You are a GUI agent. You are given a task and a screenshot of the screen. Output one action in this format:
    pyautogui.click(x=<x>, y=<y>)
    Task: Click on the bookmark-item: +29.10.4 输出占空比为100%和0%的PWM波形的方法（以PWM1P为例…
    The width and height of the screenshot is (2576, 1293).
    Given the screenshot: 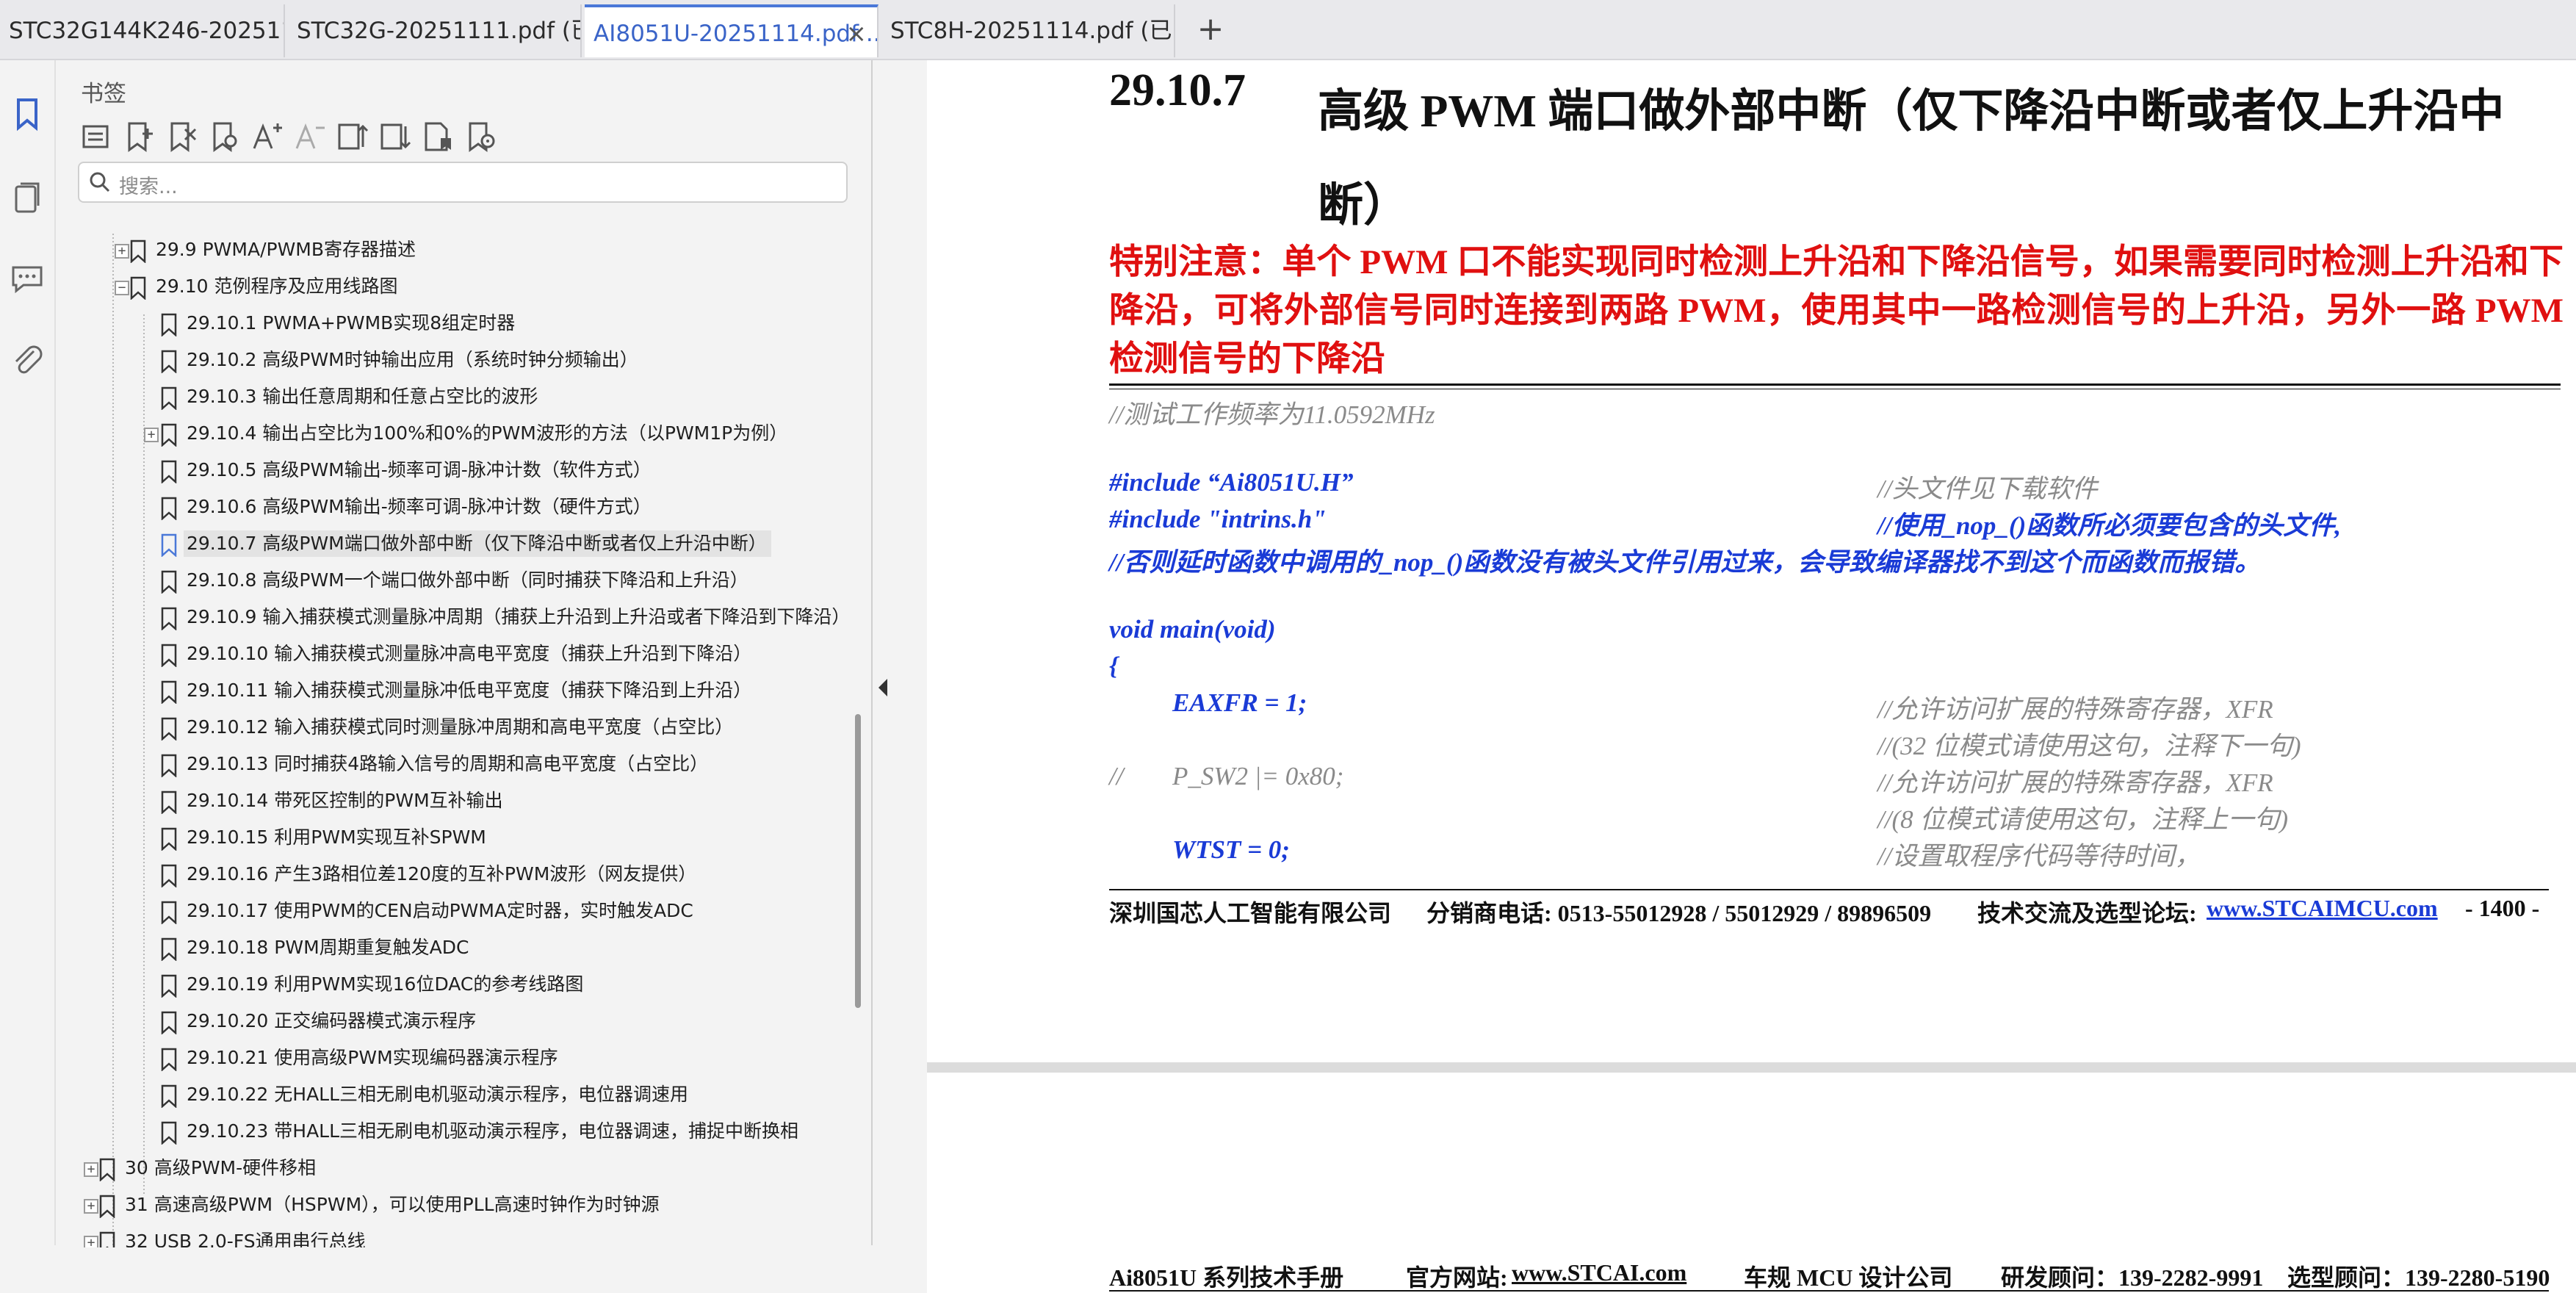 What is the action you would take?
    pyautogui.click(x=453, y=435)
    